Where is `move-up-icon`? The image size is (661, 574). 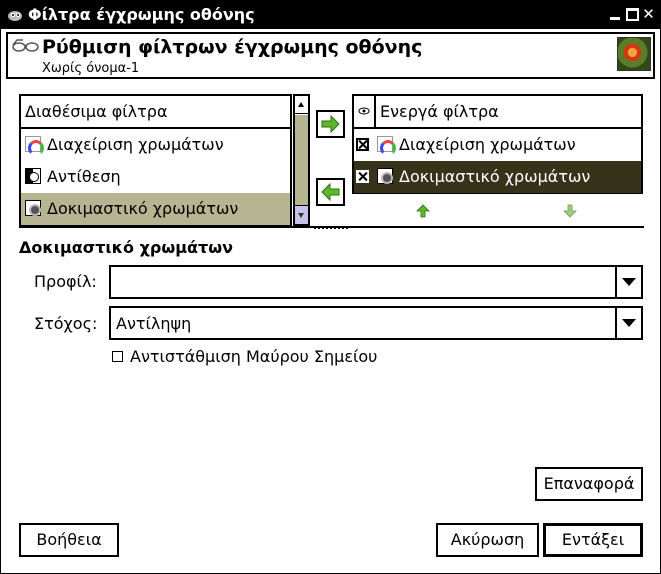 move-up-icon is located at coordinates (423, 211).